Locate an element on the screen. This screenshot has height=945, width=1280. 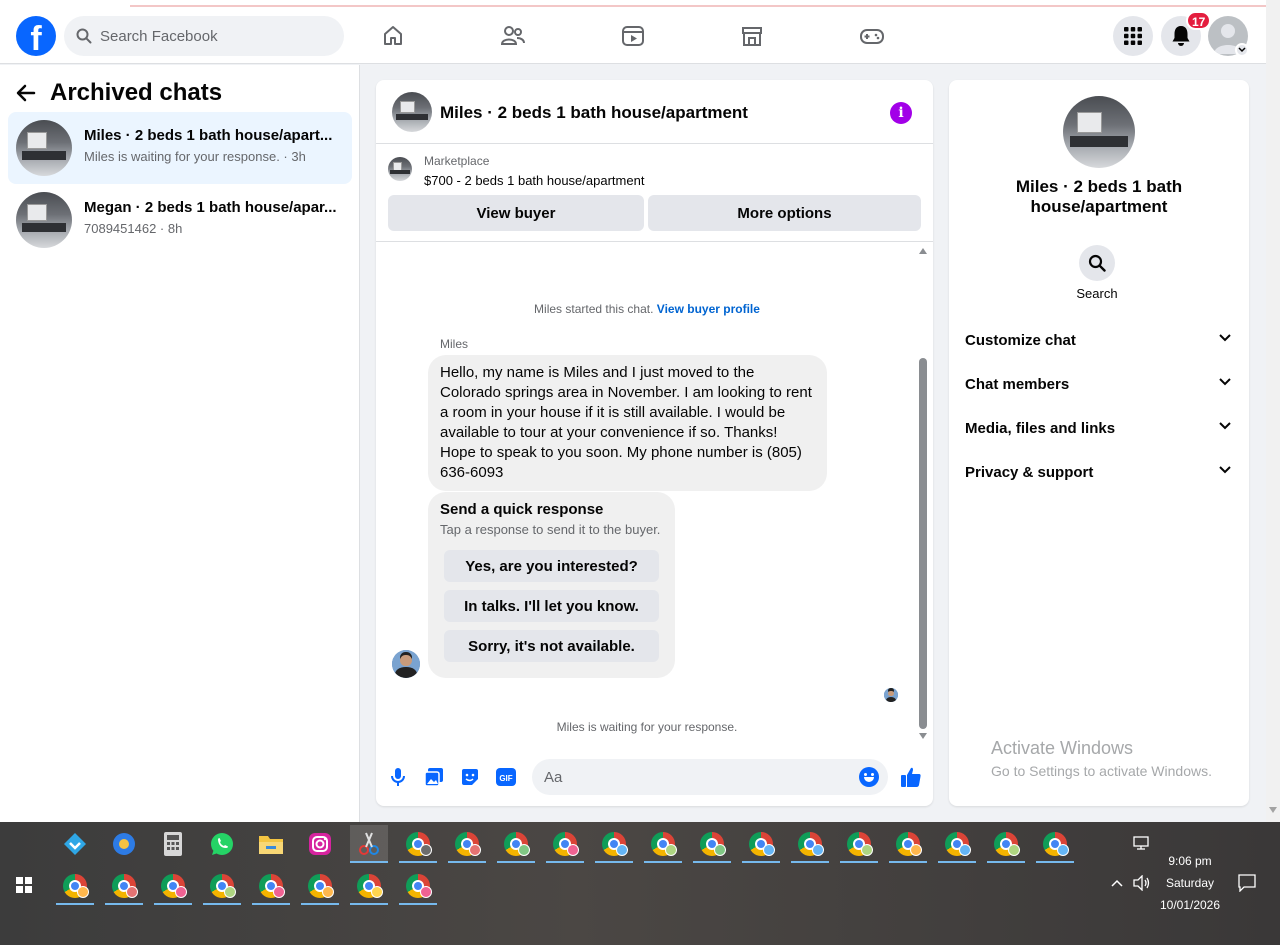
conversation-header: Miles · 2 beds 1 bath house/apartment i is located at coordinates (654, 112).